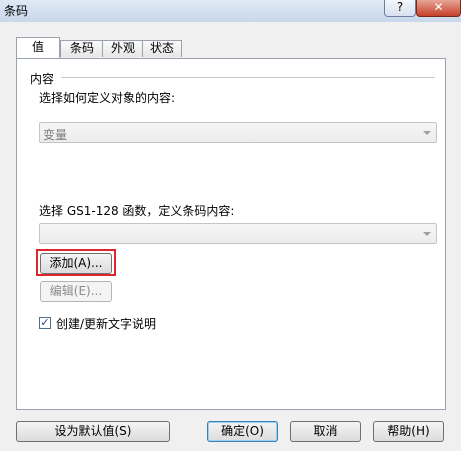 The height and width of the screenshot is (451, 461). I want to click on tab-barcode: 条码, so click(82, 48).